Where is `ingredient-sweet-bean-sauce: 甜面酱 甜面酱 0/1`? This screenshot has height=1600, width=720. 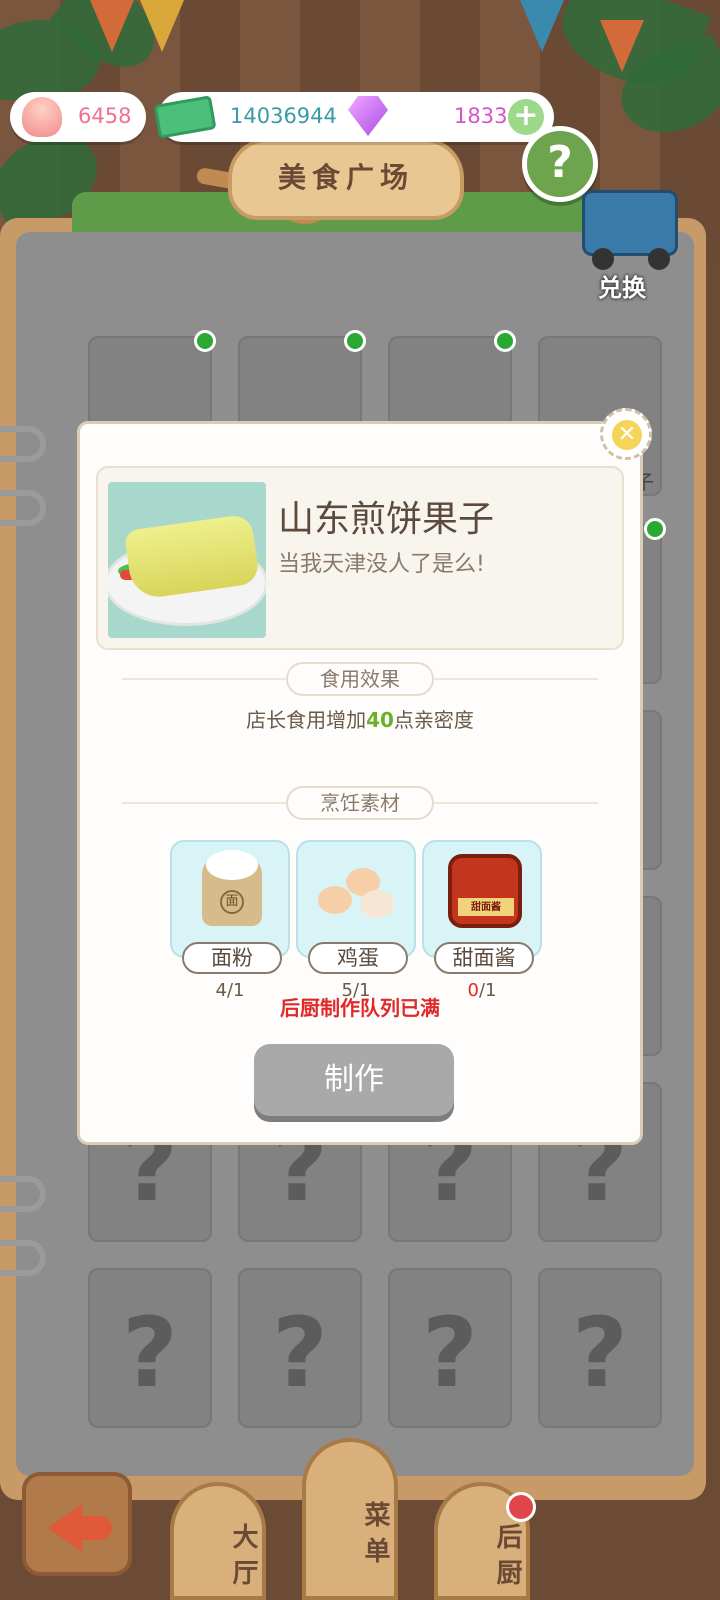
ingredient-sweet-bean-sauce: 甜面酱 甜面酱 0/1 is located at coordinates (482, 920).